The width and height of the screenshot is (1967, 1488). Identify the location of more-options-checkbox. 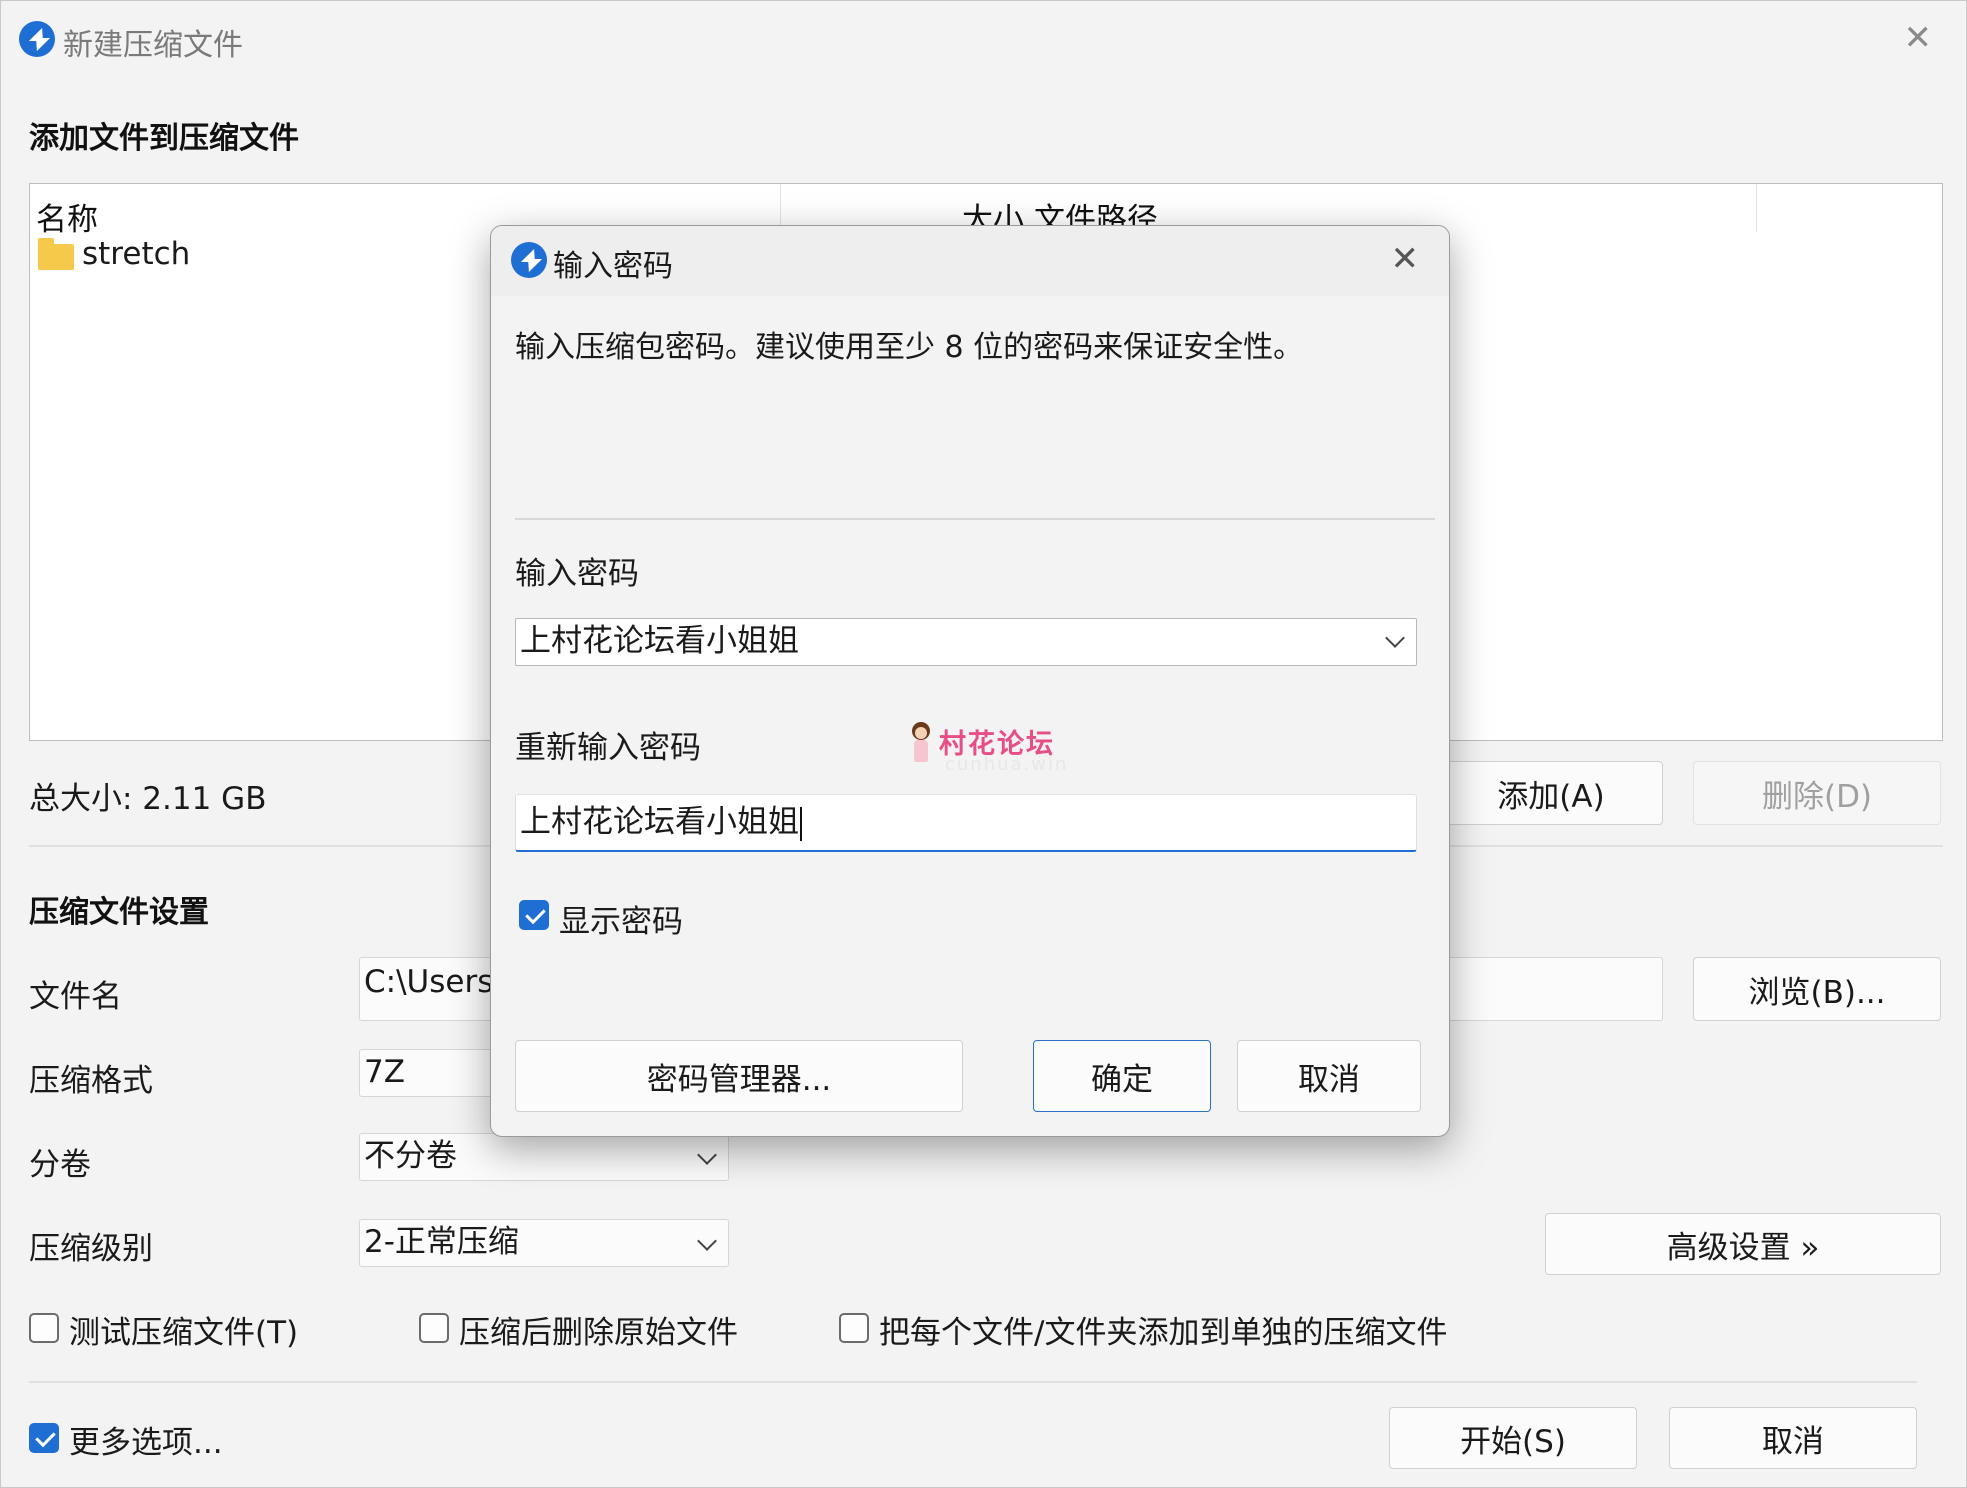
(44, 1438).